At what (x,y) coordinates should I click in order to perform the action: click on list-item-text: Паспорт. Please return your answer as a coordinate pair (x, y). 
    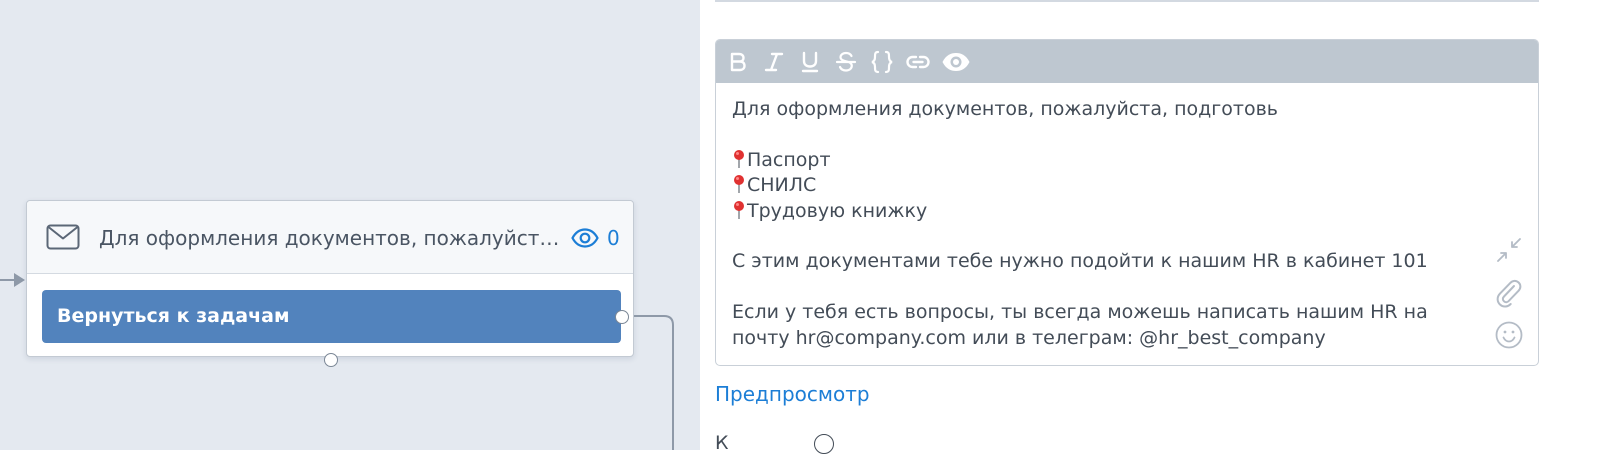
    Looking at the image, I should click on (789, 159).